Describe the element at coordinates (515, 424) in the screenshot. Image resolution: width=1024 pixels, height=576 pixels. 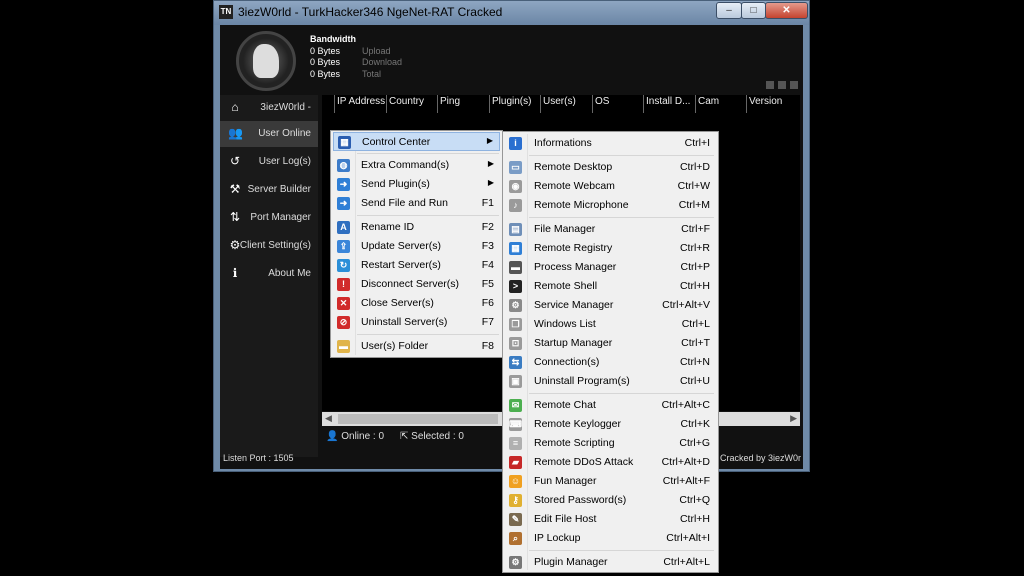
I see `keyboard-icon: ⌨` at that location.